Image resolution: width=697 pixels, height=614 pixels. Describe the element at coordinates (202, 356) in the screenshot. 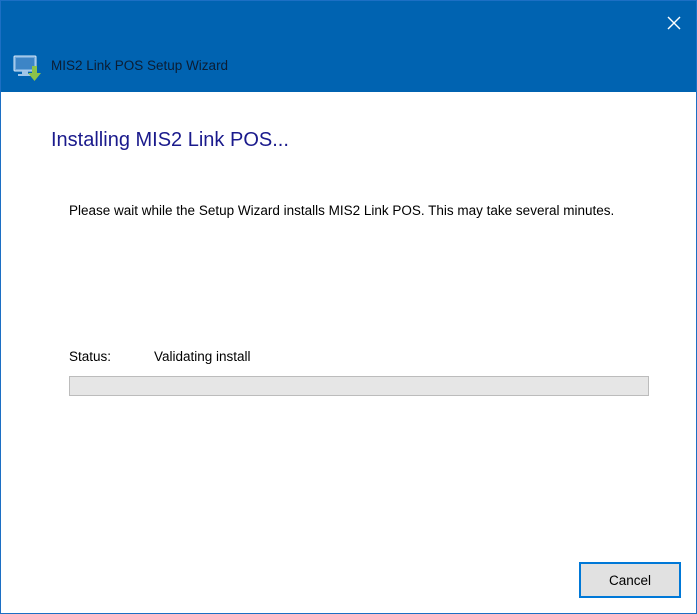

I see `status-value: Validating install` at that location.